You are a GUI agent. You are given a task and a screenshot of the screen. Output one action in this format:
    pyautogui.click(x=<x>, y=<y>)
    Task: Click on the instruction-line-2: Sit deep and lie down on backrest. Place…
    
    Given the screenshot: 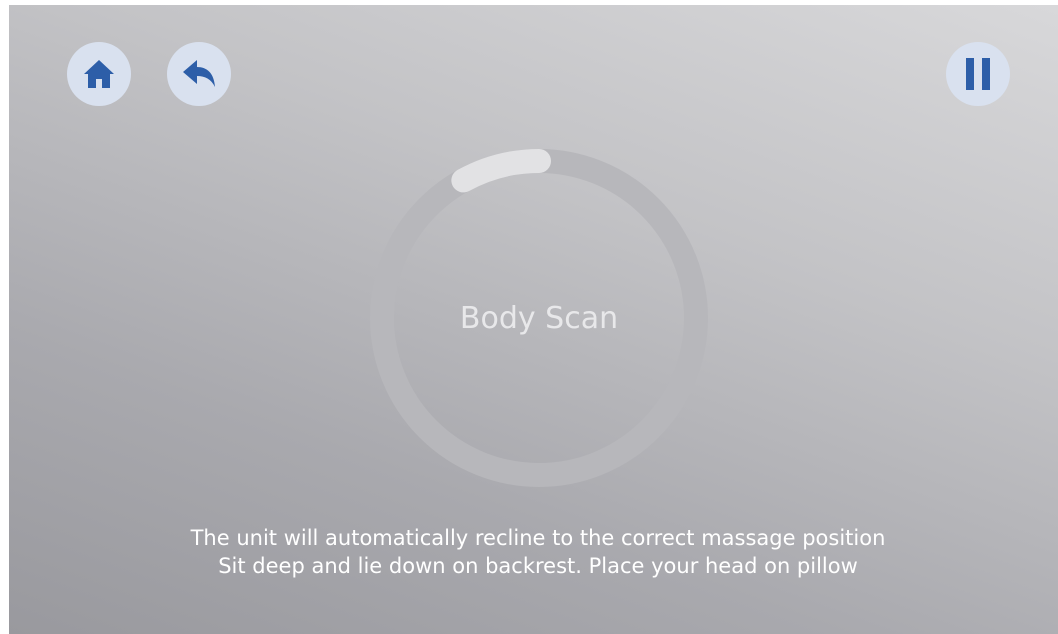 What is the action you would take?
    pyautogui.click(x=538, y=566)
    